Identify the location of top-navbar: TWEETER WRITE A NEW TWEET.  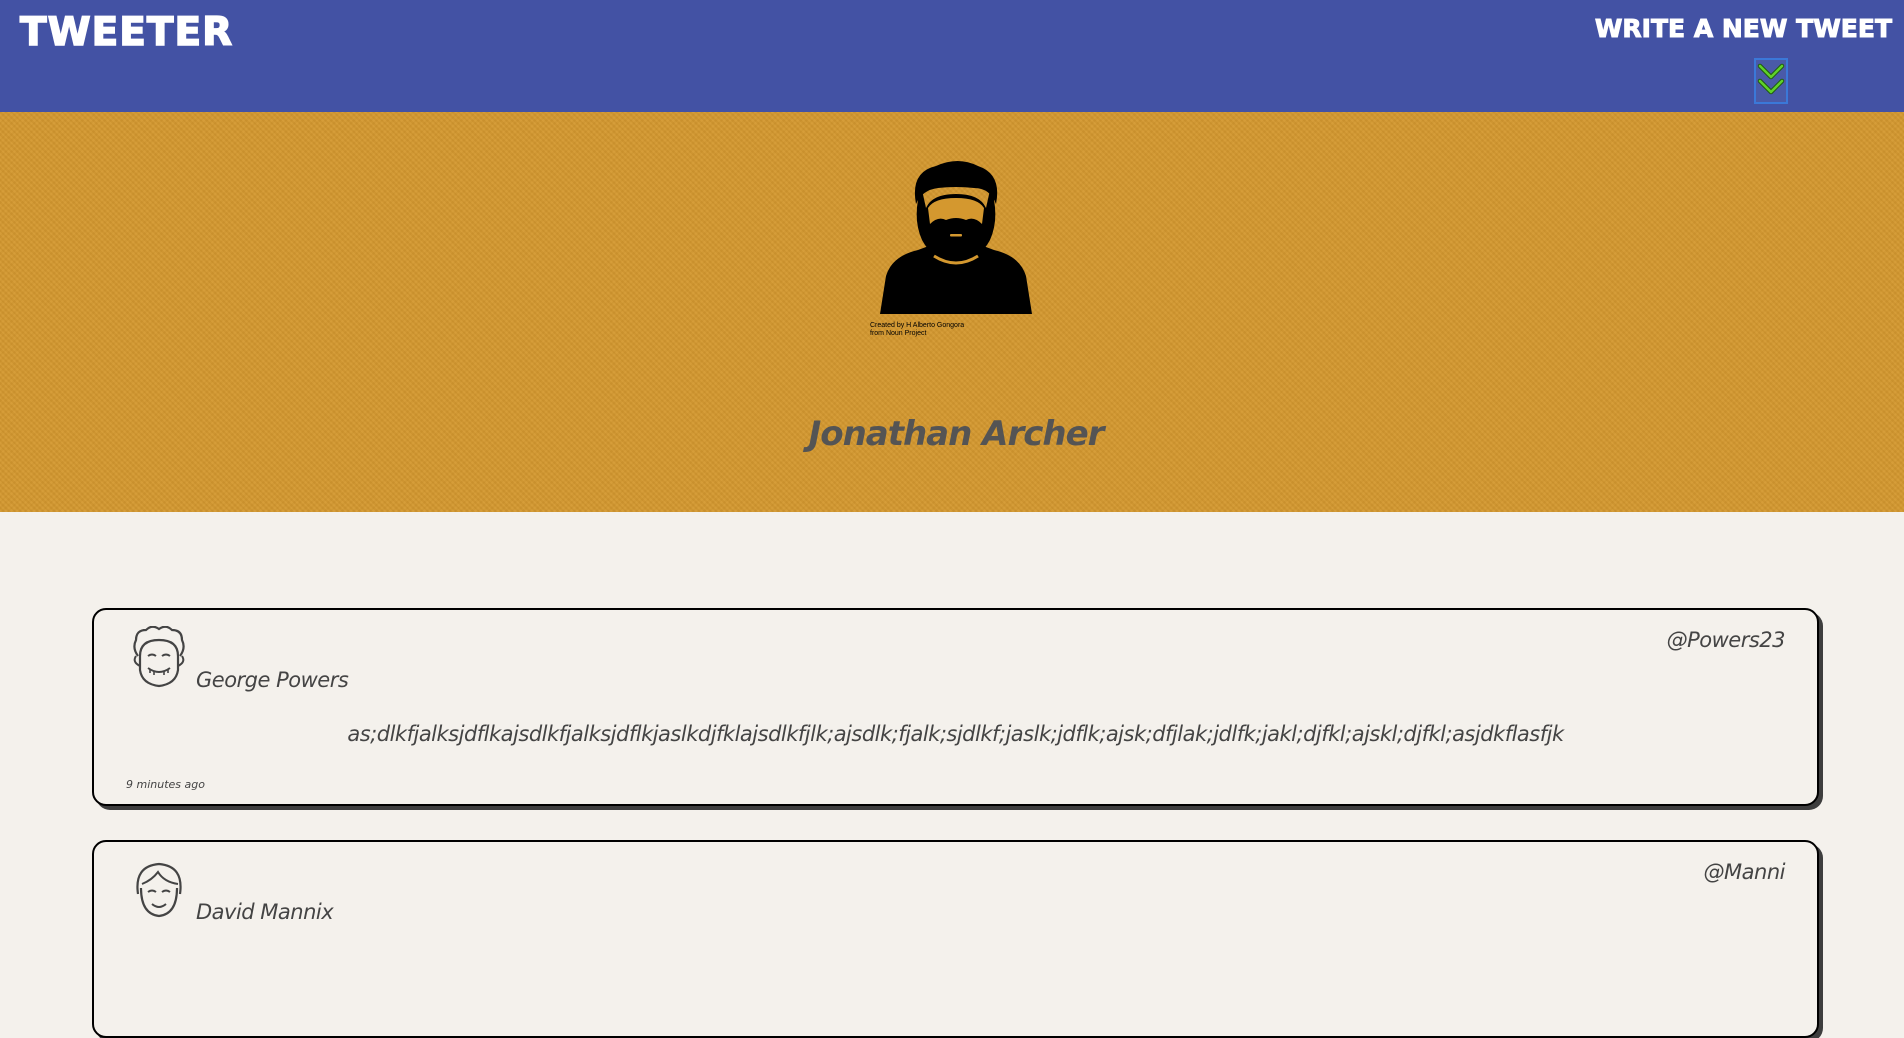
(952, 56).